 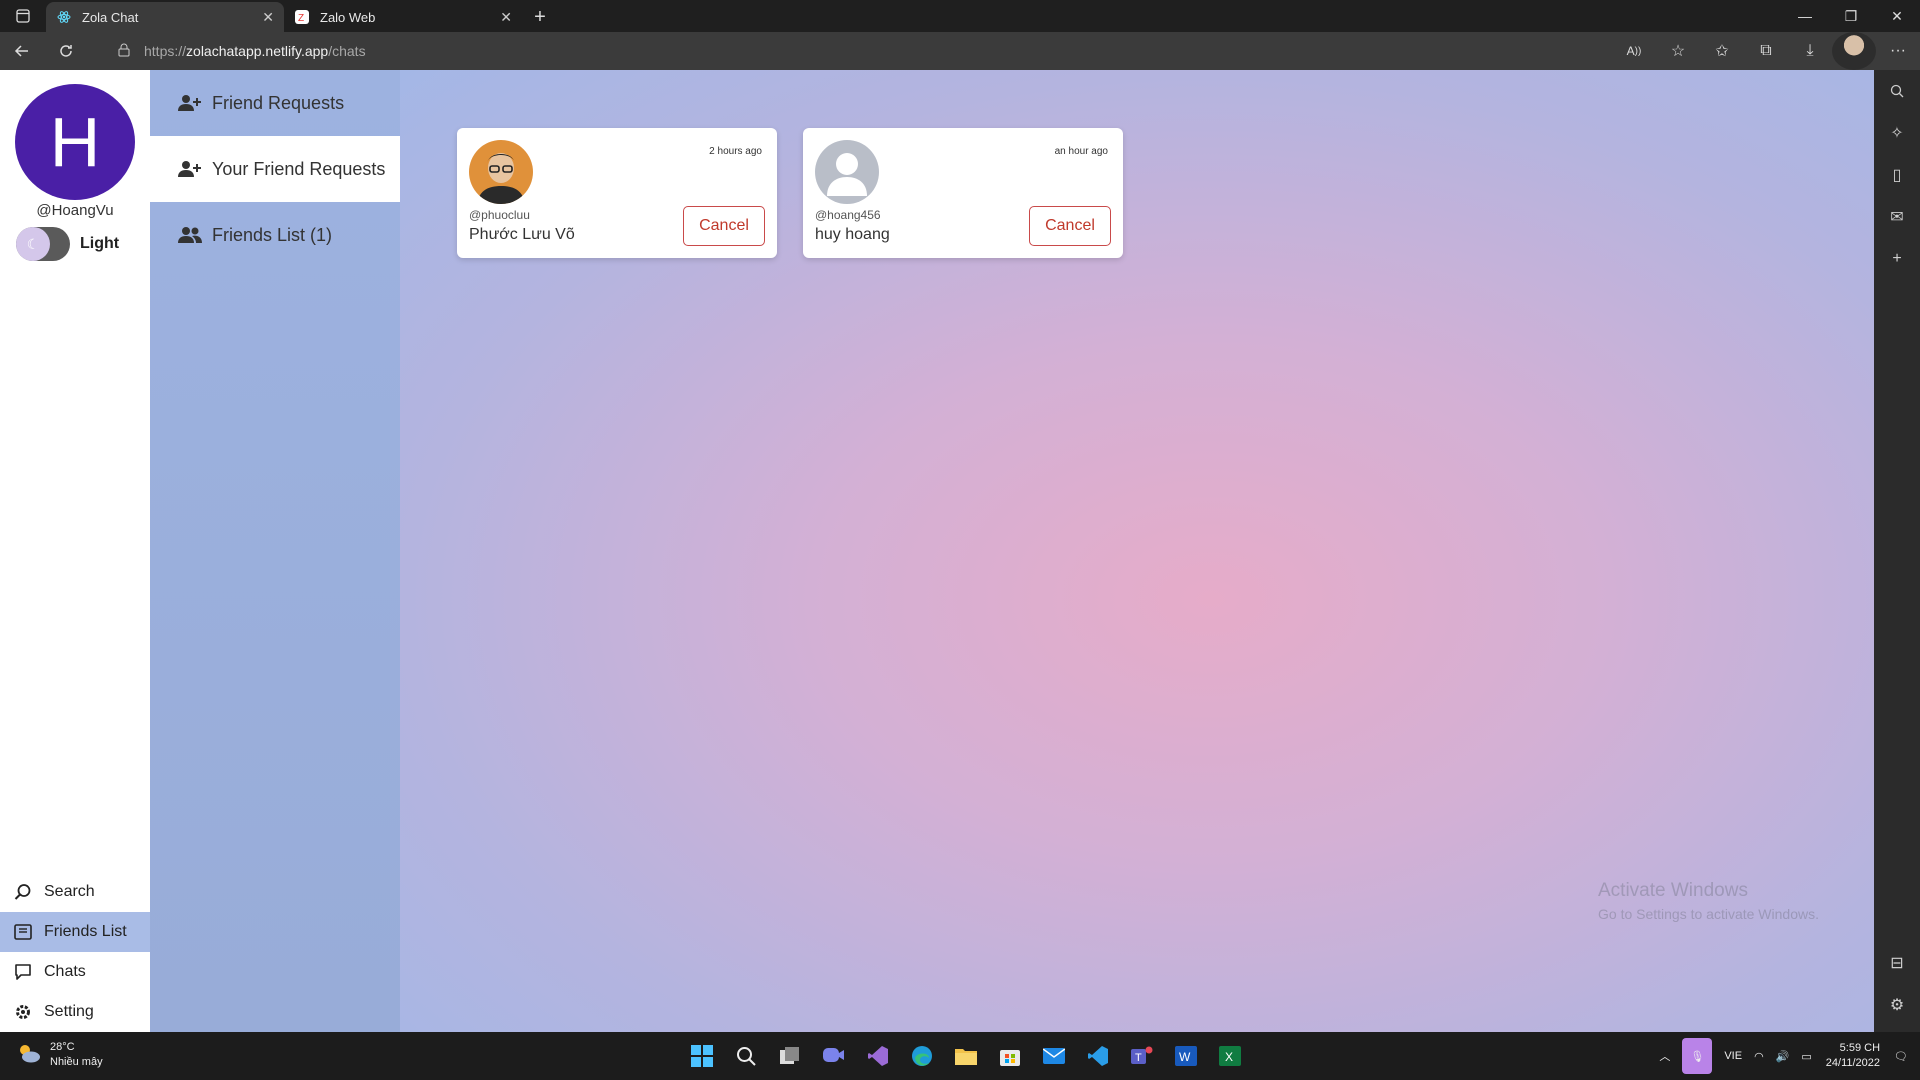 I want to click on edge-icon, so click(x=922, y=1056).